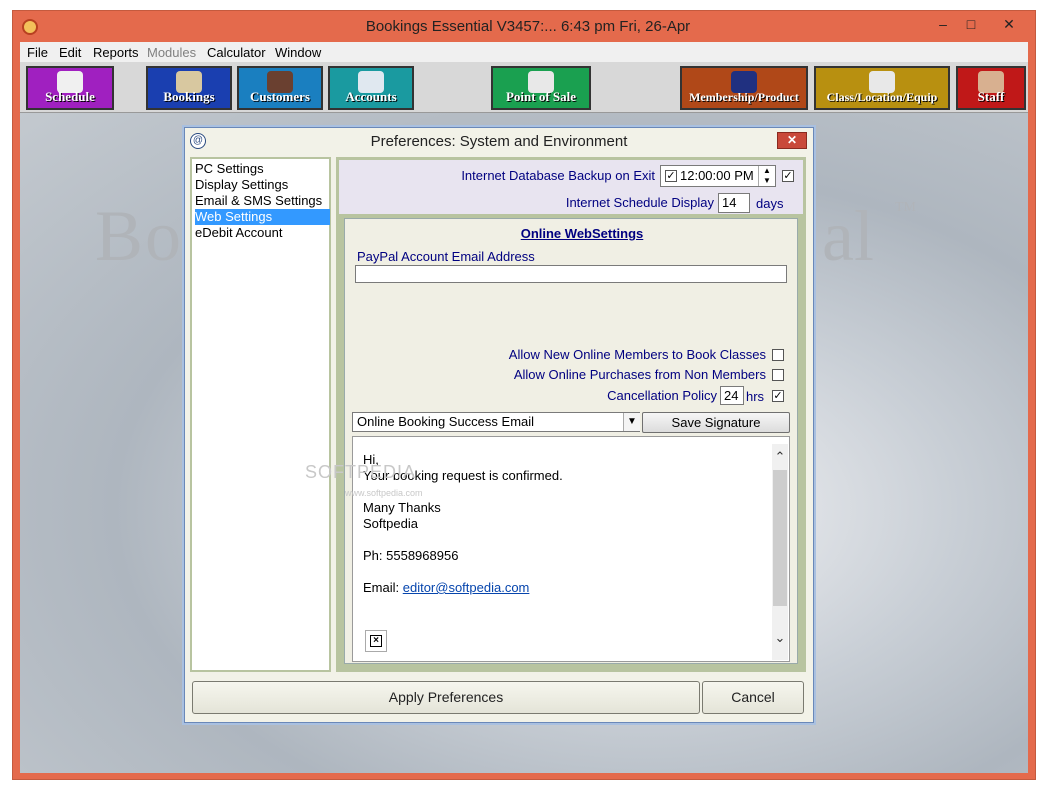 The height and width of the screenshot is (800, 1056). Describe the element at coordinates (788, 176) in the screenshot. I see `backup-enabled-checkbox: ✓` at that location.